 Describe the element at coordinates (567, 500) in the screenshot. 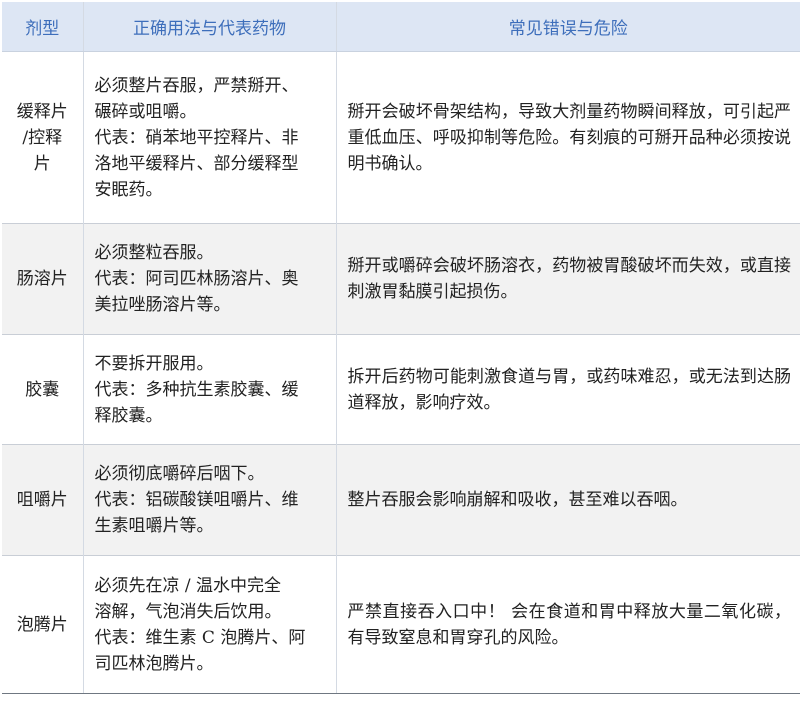

I see `cell-risk: 整片吞服会影响崩解和吸收，甚至难以吞咽。` at that location.